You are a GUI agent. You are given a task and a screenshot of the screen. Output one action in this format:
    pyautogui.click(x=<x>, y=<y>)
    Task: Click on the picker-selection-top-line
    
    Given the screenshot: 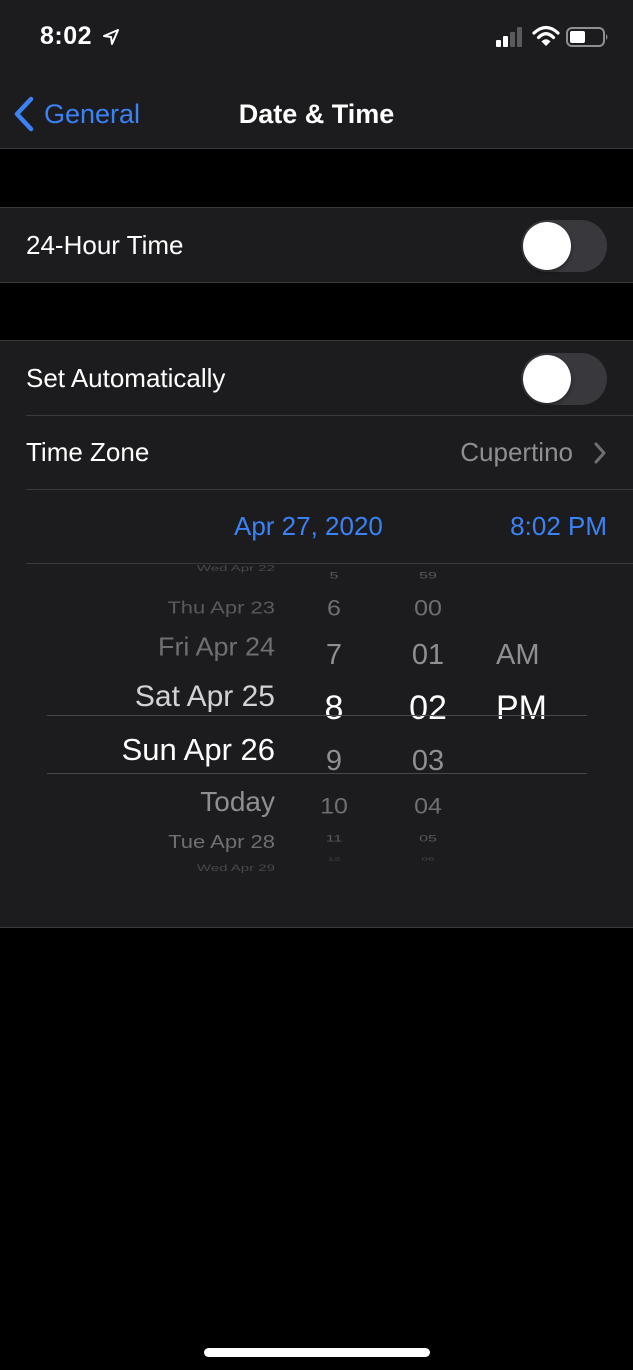 What is the action you would take?
    pyautogui.click(x=317, y=715)
    